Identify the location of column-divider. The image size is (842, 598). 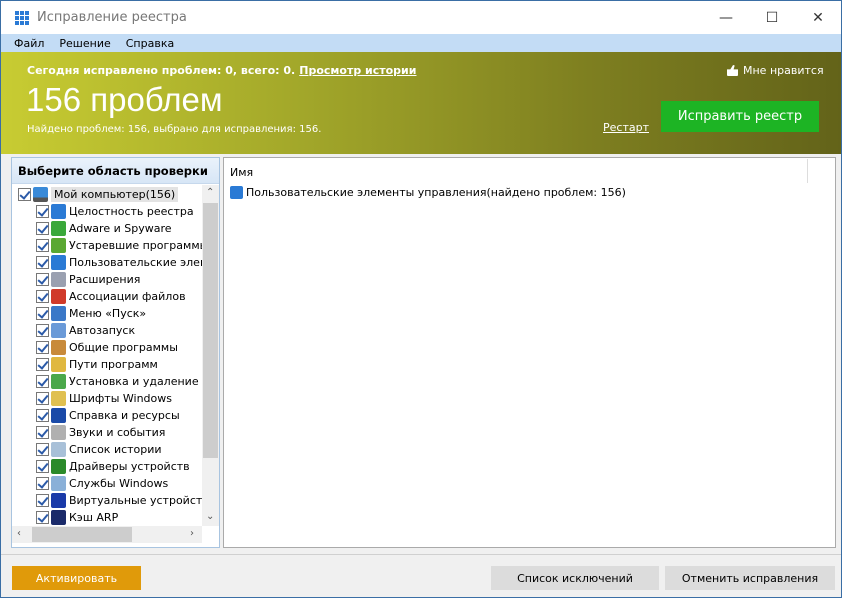
(807, 171).